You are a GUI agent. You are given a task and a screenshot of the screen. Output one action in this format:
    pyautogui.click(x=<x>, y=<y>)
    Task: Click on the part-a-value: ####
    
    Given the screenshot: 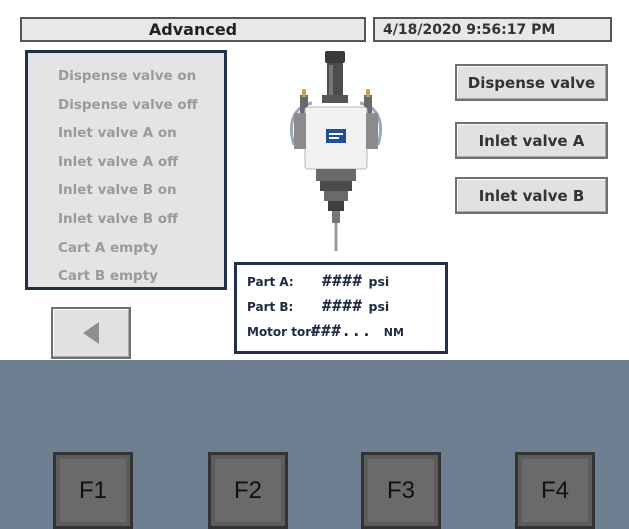 What is the action you would take?
    pyautogui.click(x=342, y=280)
    